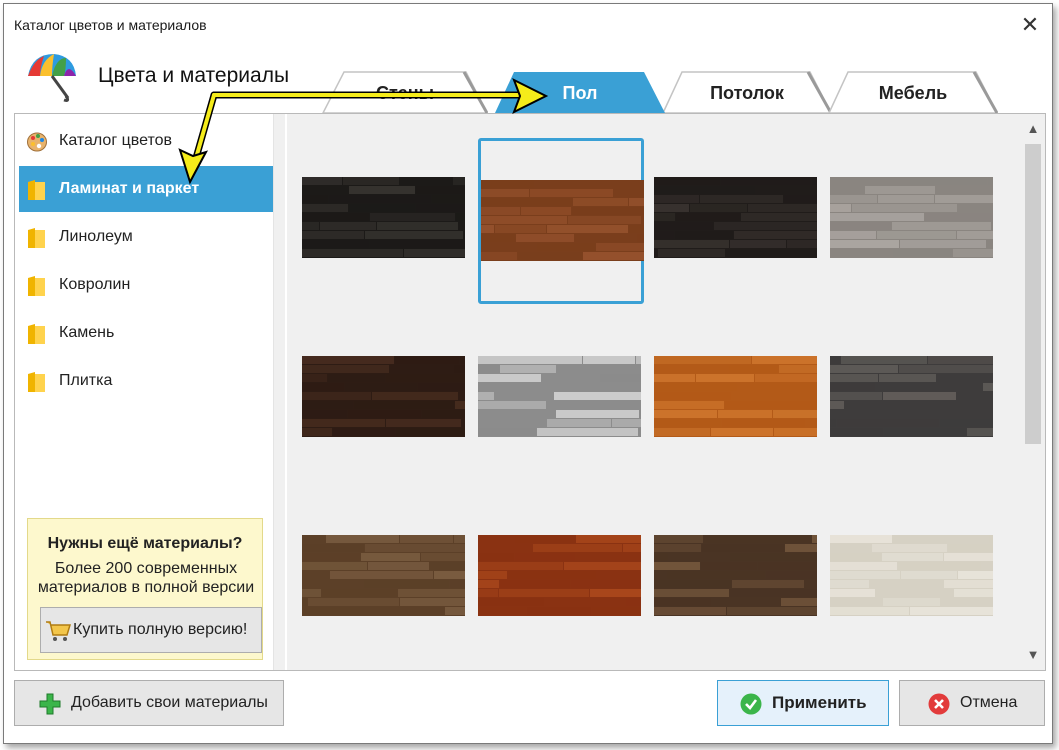  I want to click on umbrella-icon, so click(52, 78).